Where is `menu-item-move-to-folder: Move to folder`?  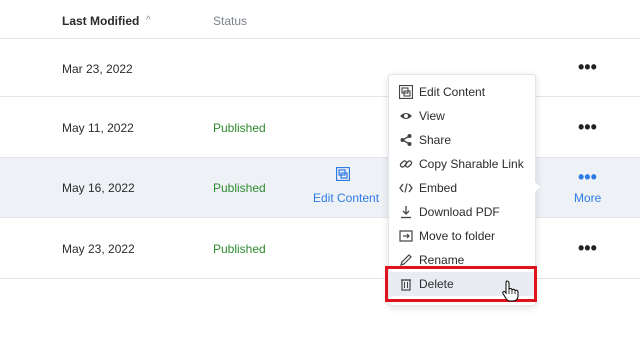 menu-item-move-to-folder: Move to folder is located at coordinates (462, 236).